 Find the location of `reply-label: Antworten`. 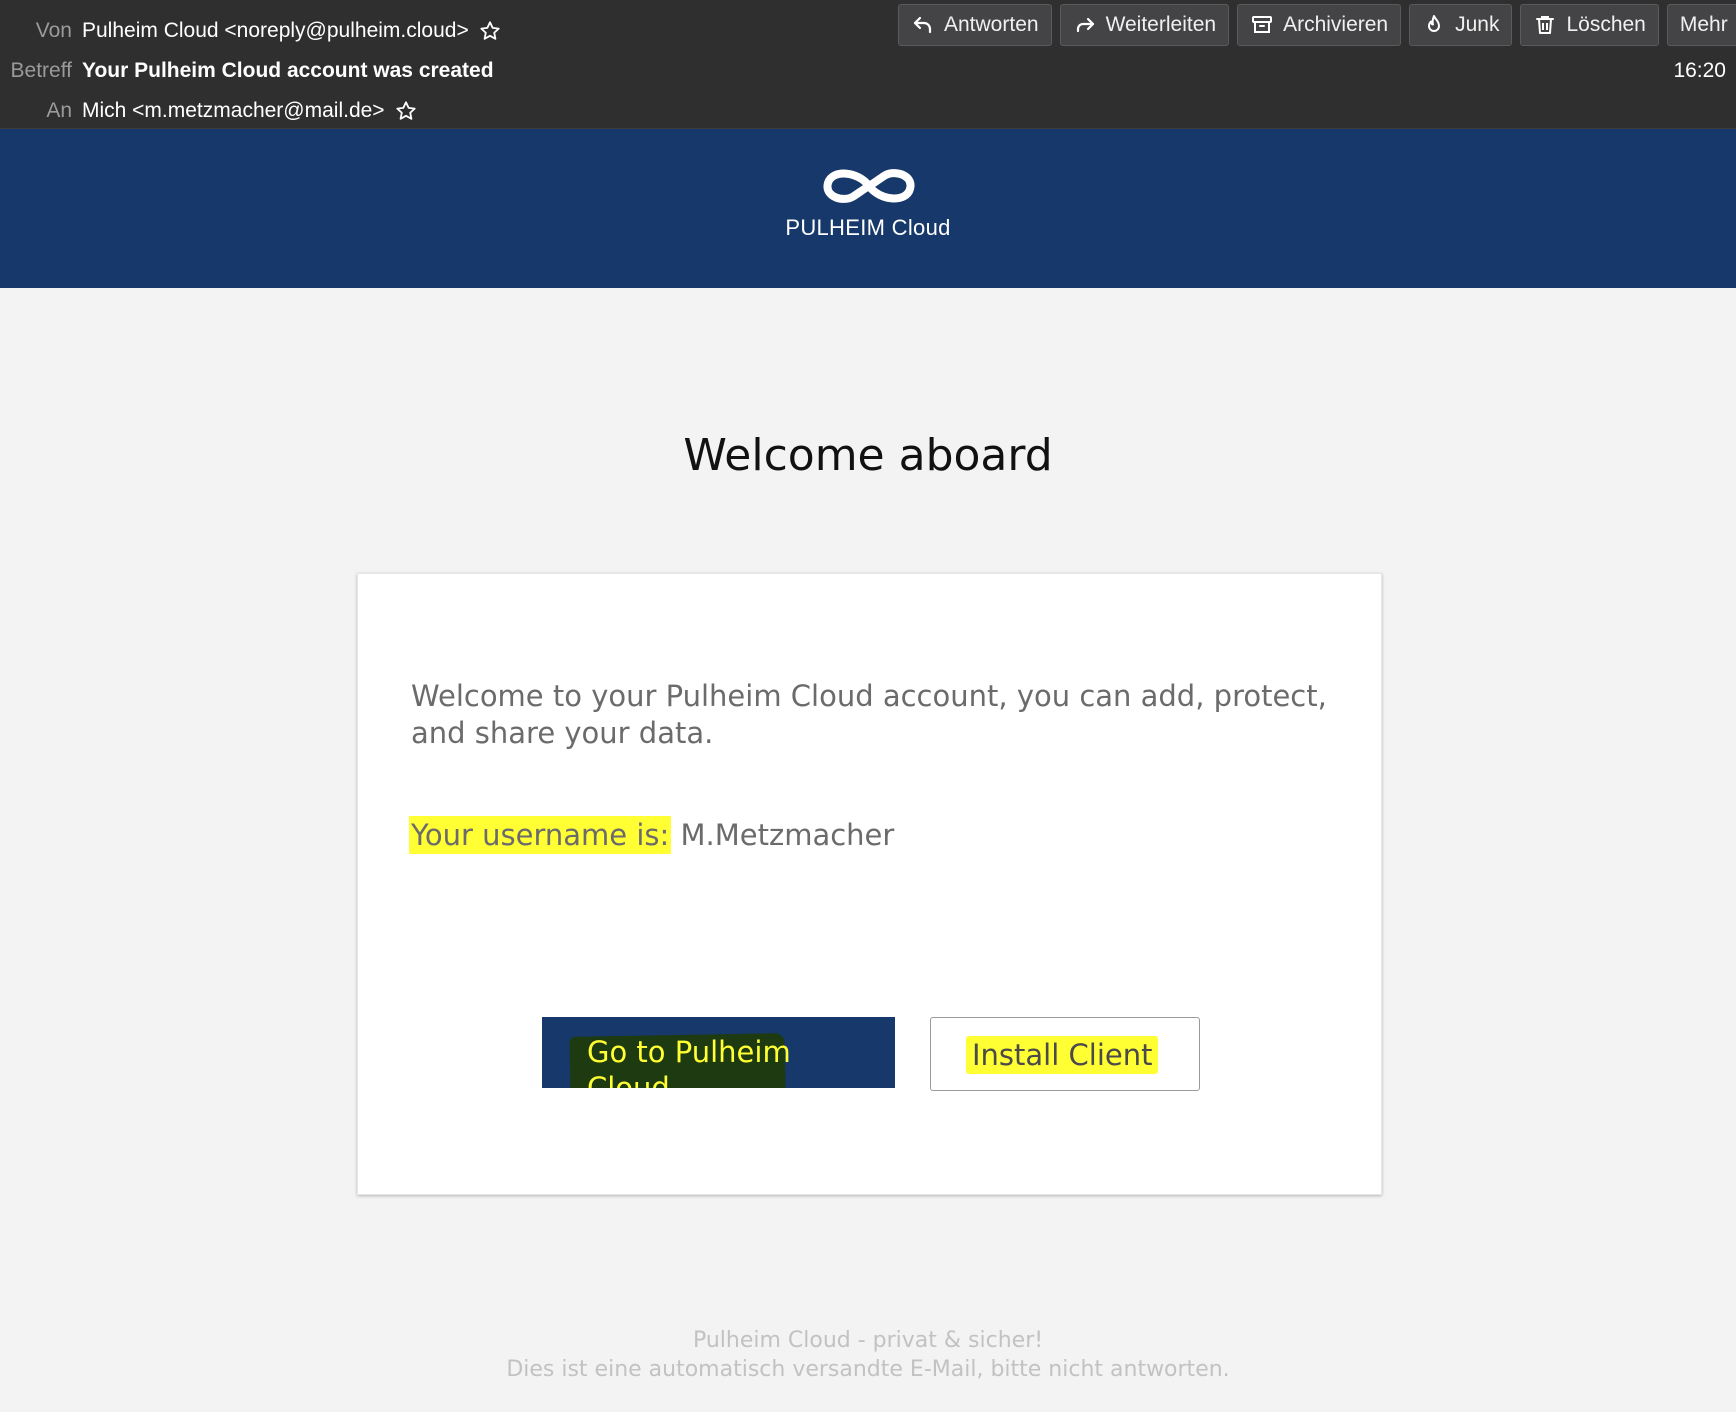

reply-label: Antworten is located at coordinates (991, 24).